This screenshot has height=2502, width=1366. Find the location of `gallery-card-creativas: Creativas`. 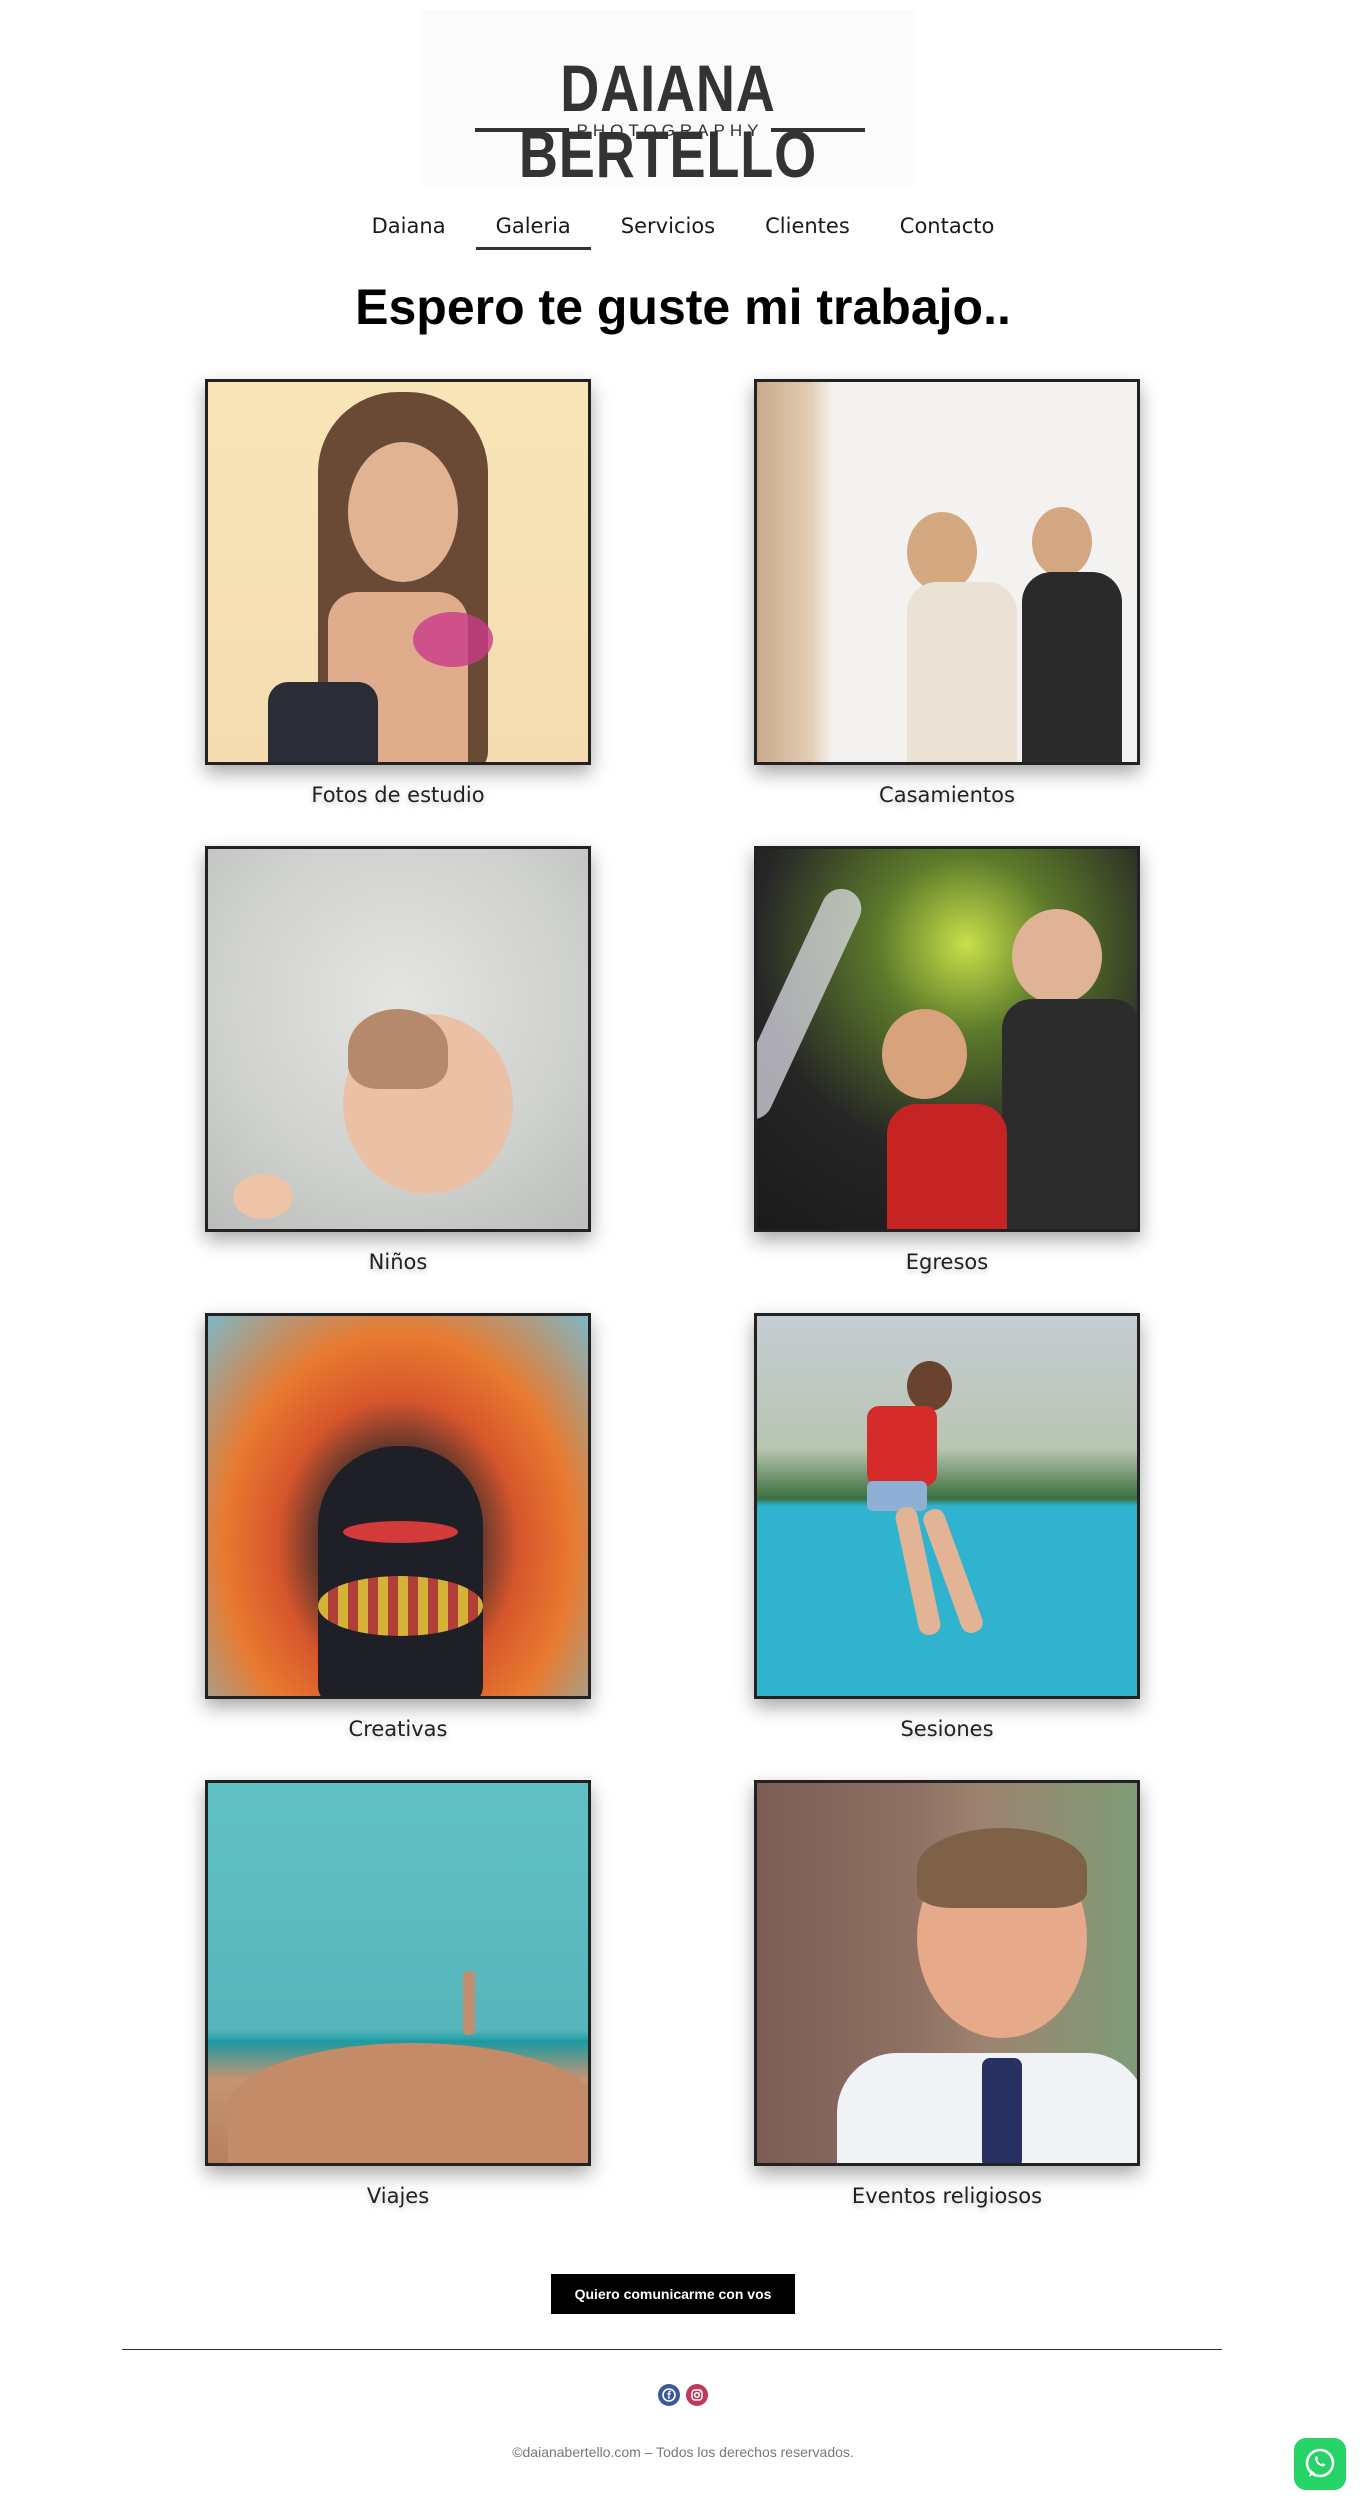

gallery-card-creativas: Creativas is located at coordinates (398, 1527).